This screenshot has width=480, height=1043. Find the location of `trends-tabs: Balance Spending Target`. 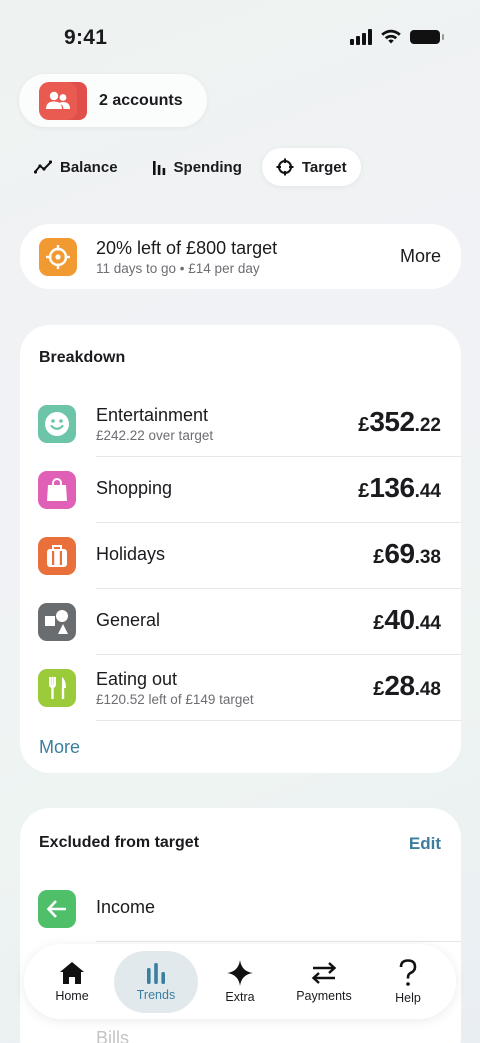

trends-tabs: Balance Spending Target is located at coordinates (190, 167).